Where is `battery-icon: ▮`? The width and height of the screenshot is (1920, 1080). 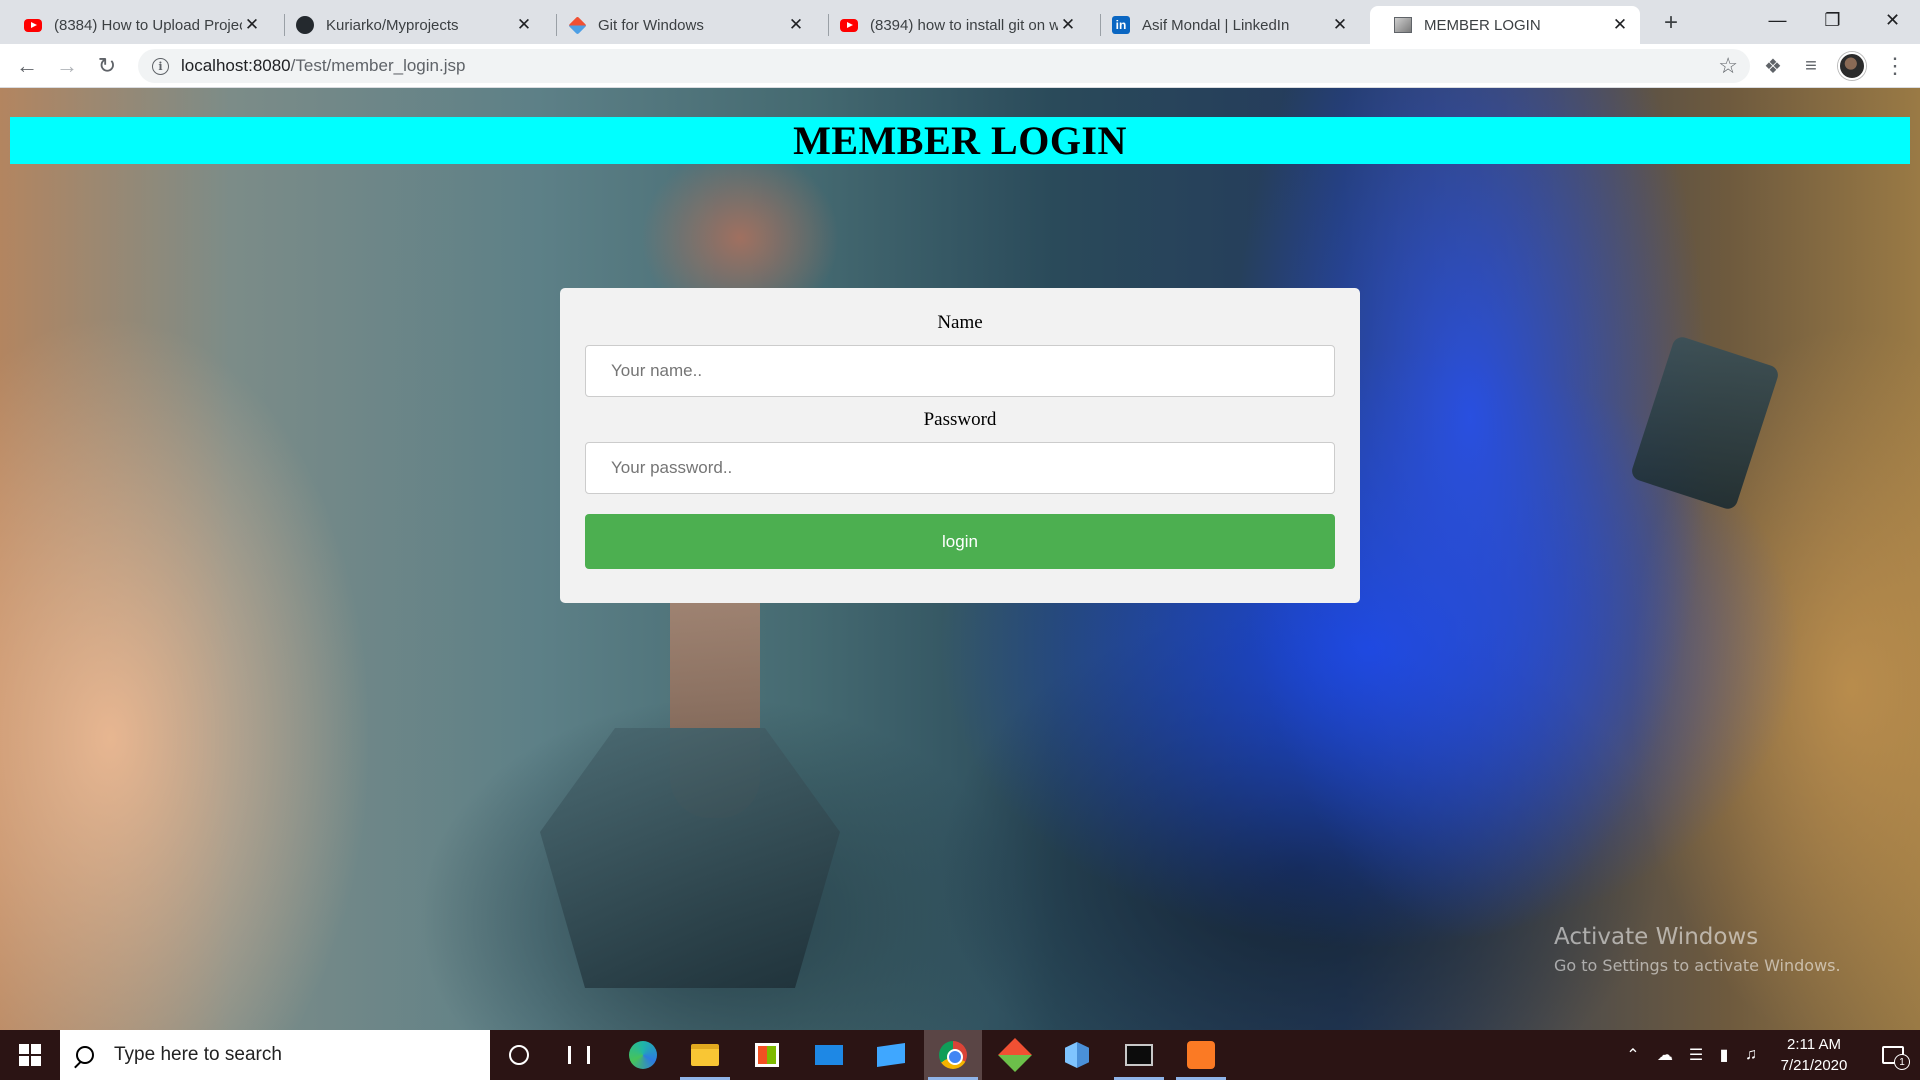 battery-icon: ▮ is located at coordinates (1724, 1055).